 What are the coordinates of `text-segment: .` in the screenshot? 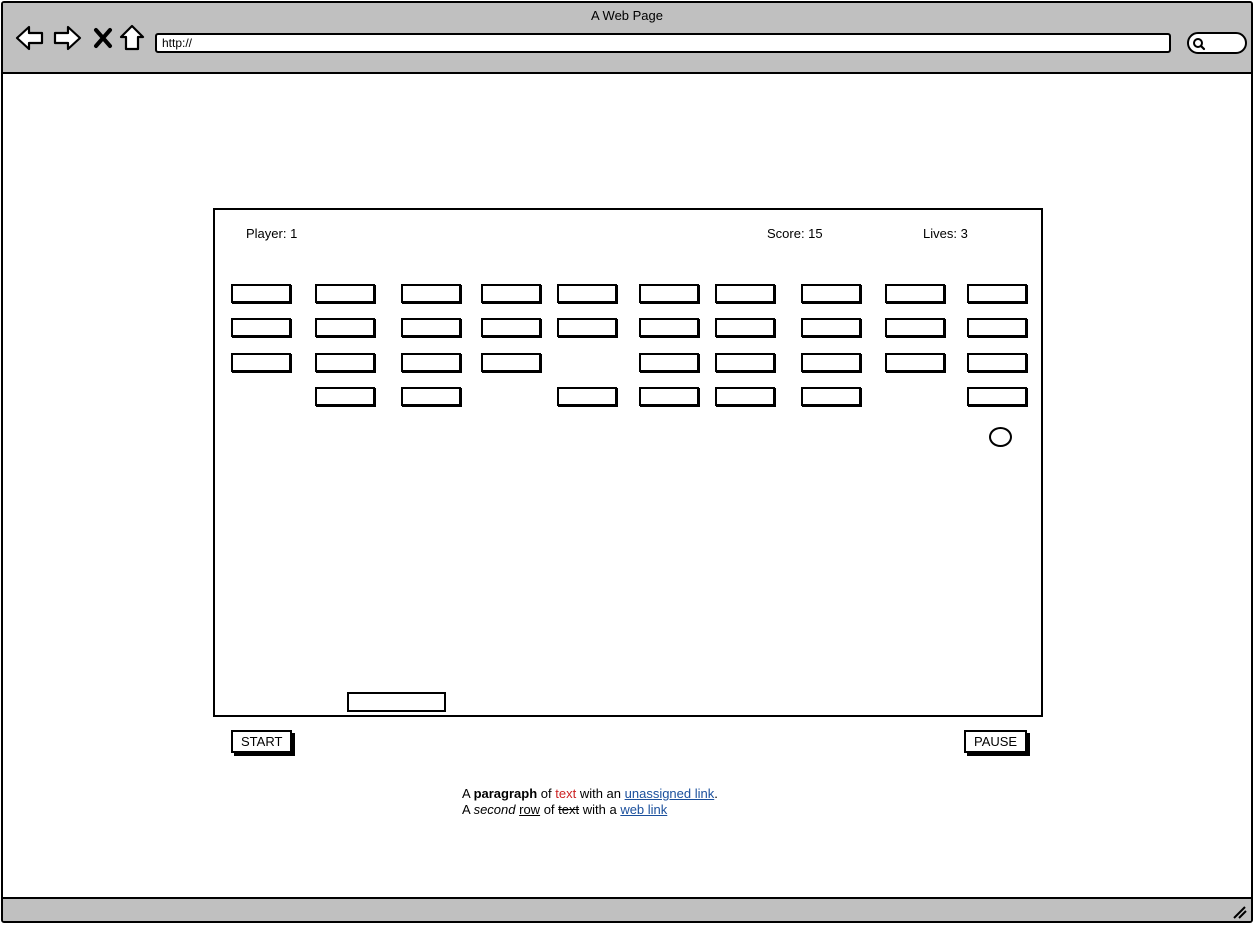 It's located at (716, 793).